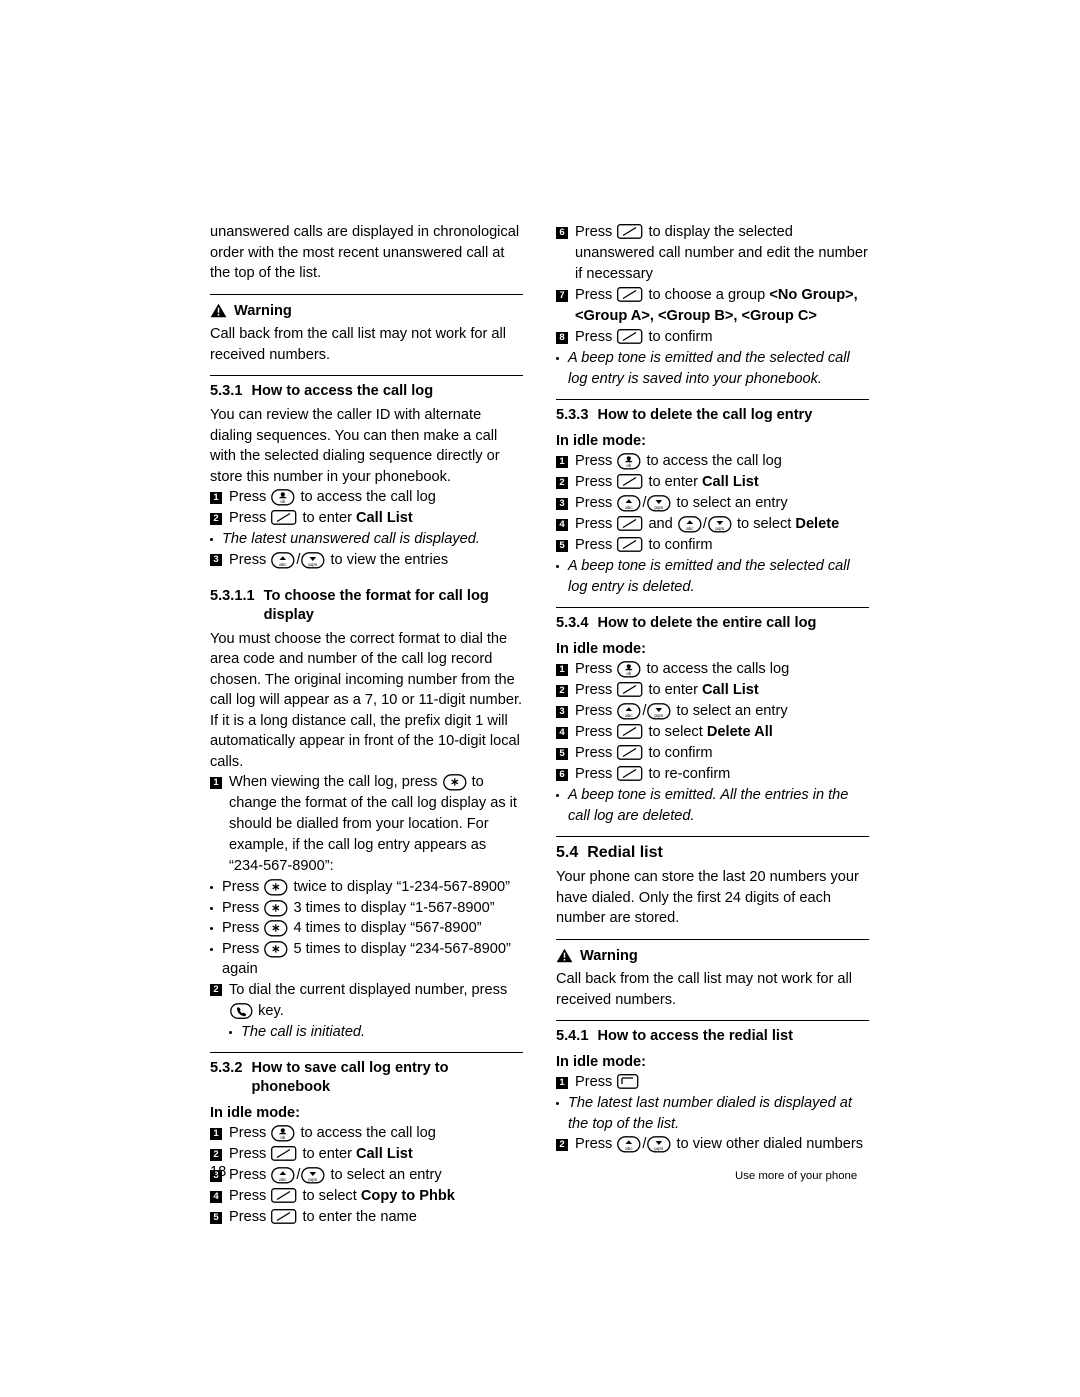 This screenshot has width=1080, height=1397. Describe the element at coordinates (562, 690) in the screenshot. I see `step-number: 2` at that location.